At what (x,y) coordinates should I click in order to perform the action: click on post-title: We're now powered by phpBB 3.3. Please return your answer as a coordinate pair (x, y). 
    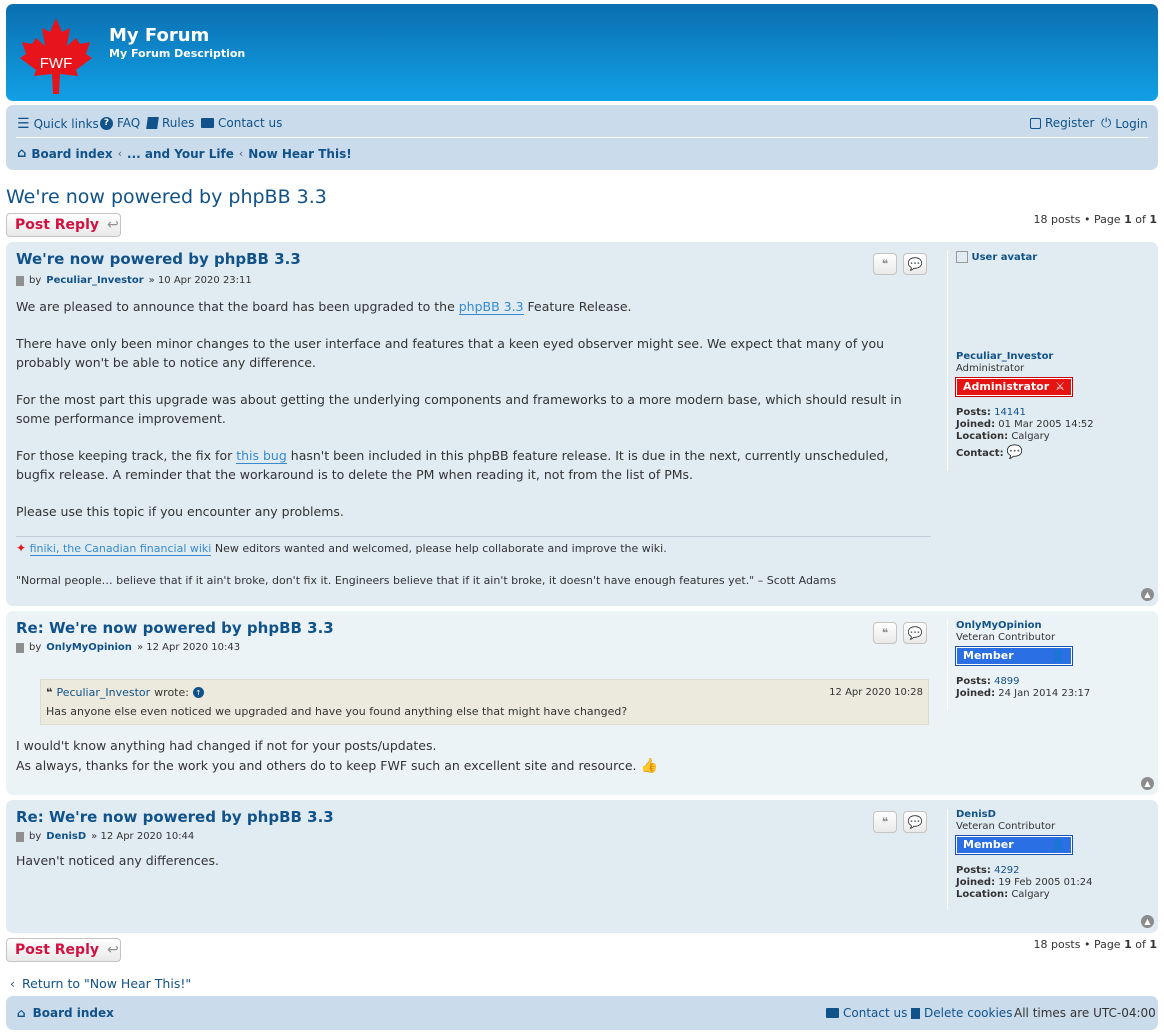
    Looking at the image, I should click on (158, 259).